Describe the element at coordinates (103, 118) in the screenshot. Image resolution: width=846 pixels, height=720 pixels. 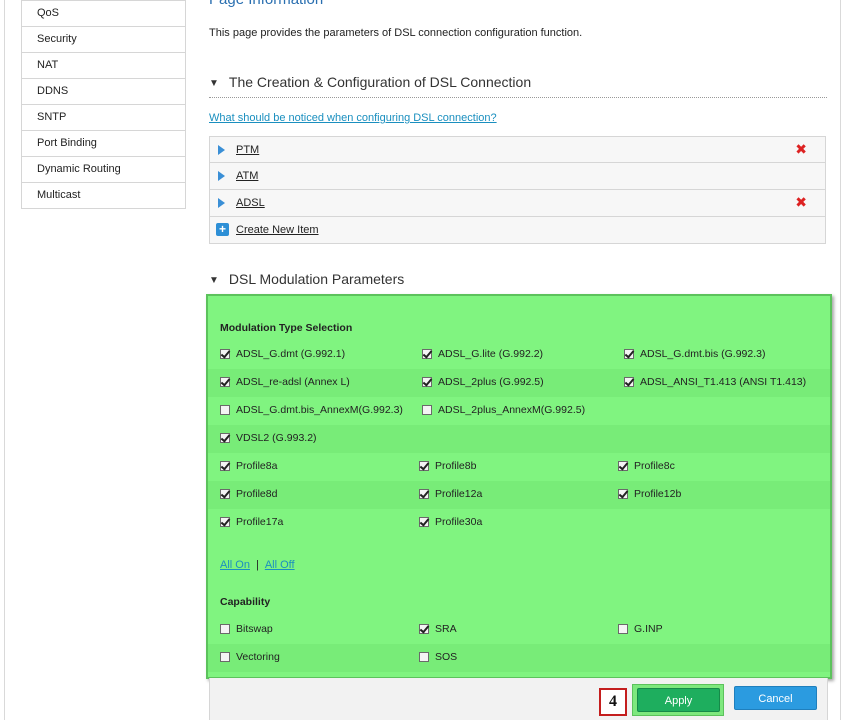
I see `sidebar-item-sntp: SNTP` at that location.